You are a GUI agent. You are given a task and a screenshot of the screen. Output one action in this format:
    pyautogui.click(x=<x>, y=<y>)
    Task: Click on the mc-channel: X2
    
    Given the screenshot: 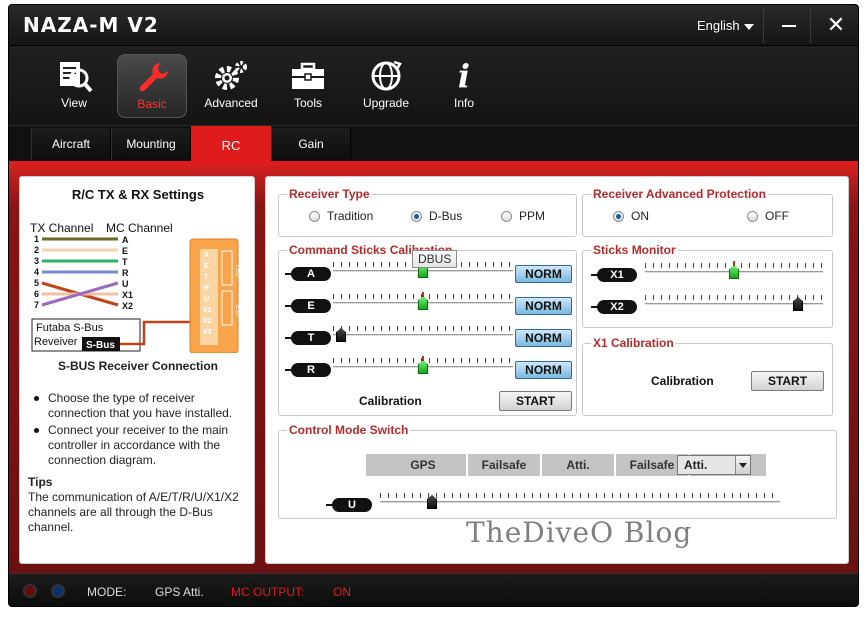 What is the action you would take?
    pyautogui.click(x=127, y=306)
    